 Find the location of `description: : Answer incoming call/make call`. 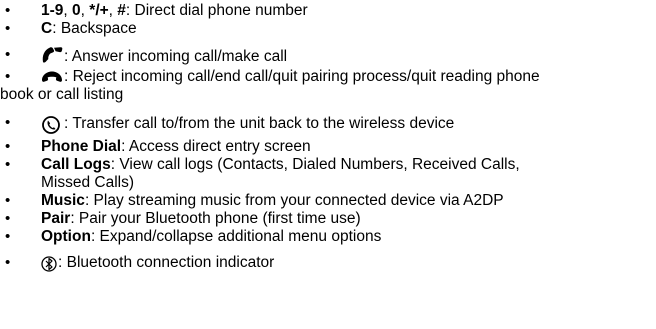

description: : Answer incoming call/make call is located at coordinates (176, 56).